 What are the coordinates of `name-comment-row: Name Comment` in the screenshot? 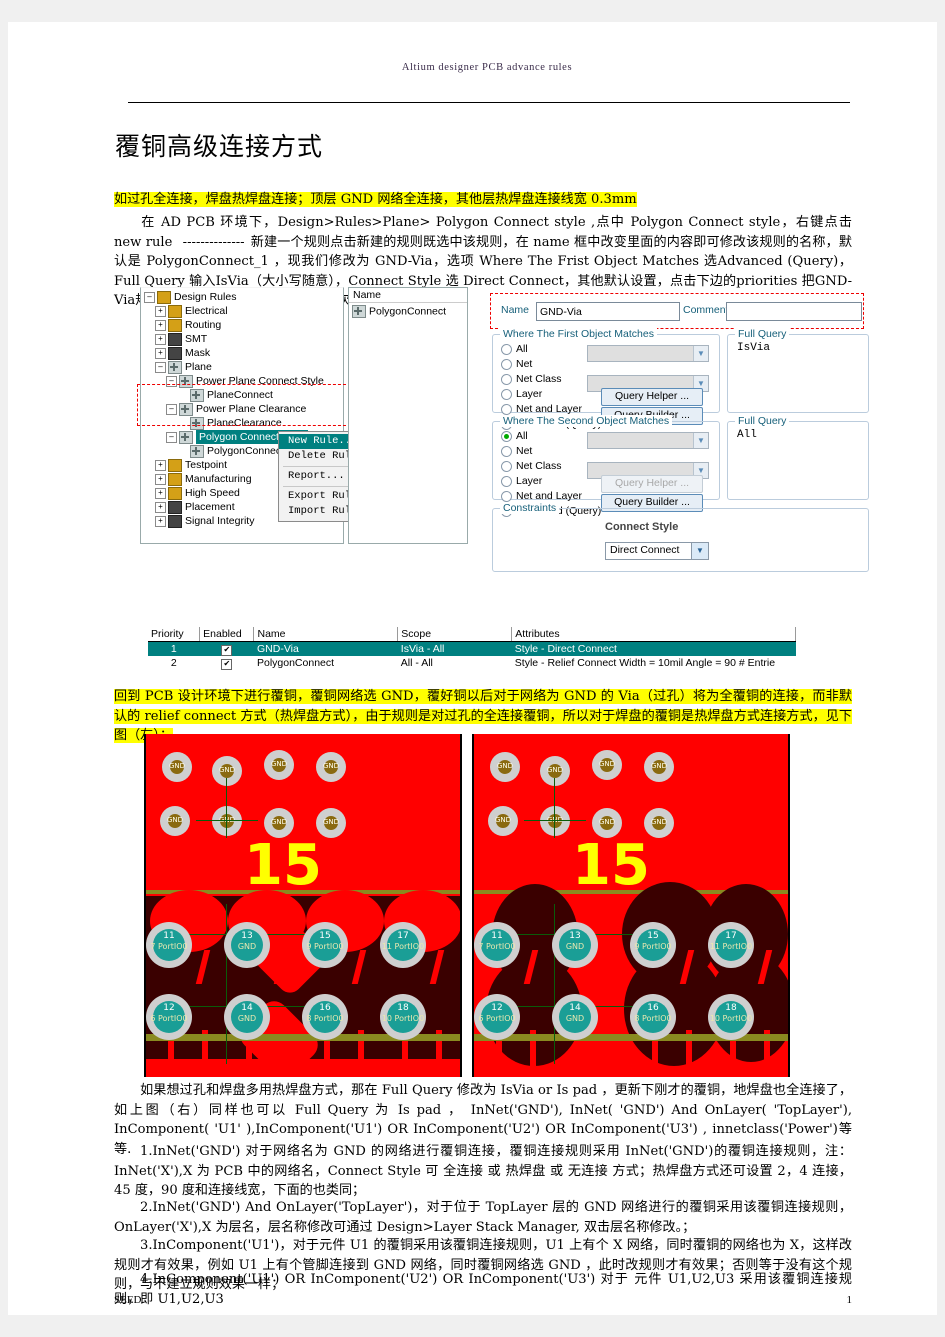 It's located at (677, 311).